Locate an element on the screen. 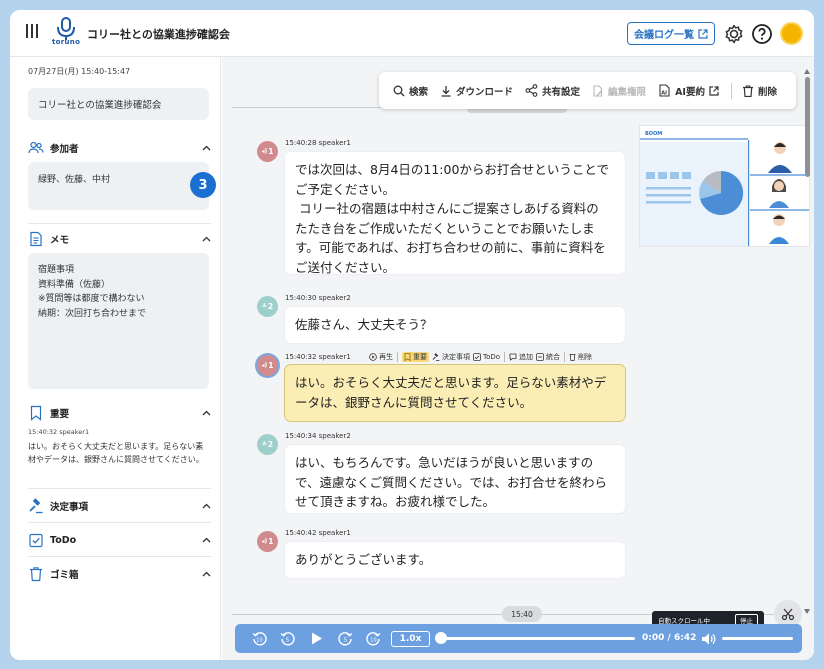 This screenshot has height=669, width=824. message-line: せて頂きますね。お疲れ様でした。 is located at coordinates (395, 501).